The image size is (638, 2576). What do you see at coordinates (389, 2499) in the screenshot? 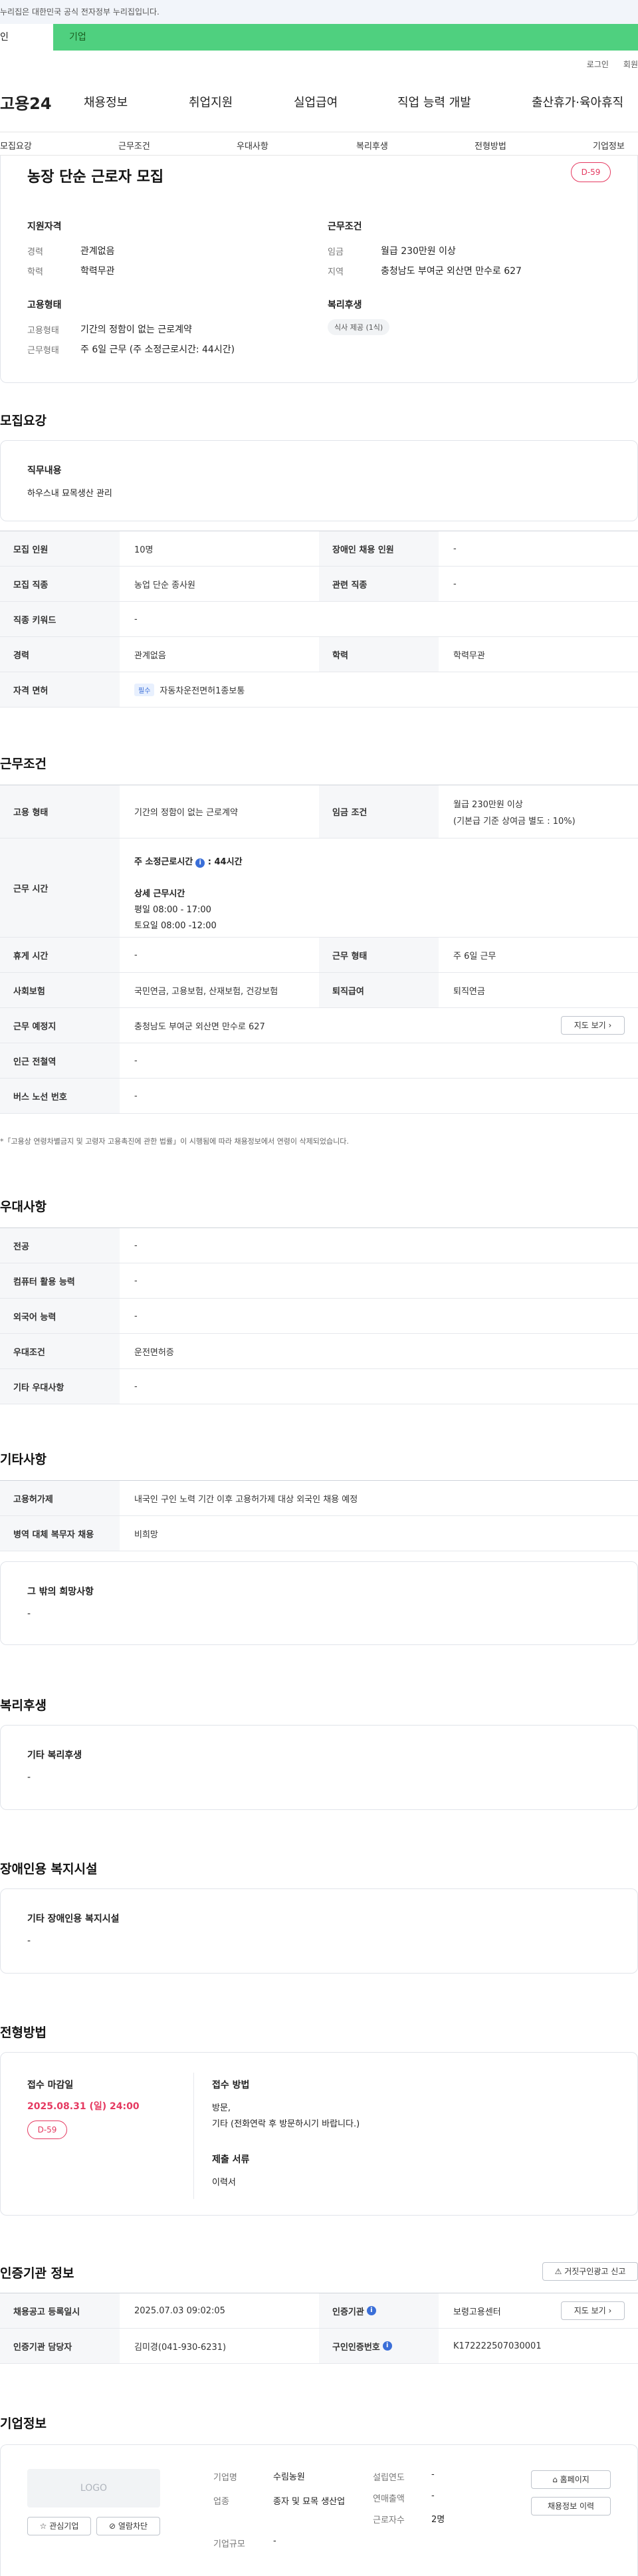
I see `sales-label: 연매출액` at bounding box center [389, 2499].